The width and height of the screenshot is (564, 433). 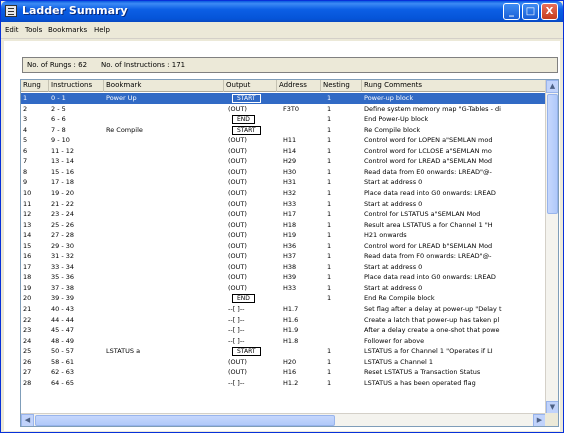 I want to click on cell-comment: Read data from F0 onwards: LREAD"@-, so click(x=428, y=256).